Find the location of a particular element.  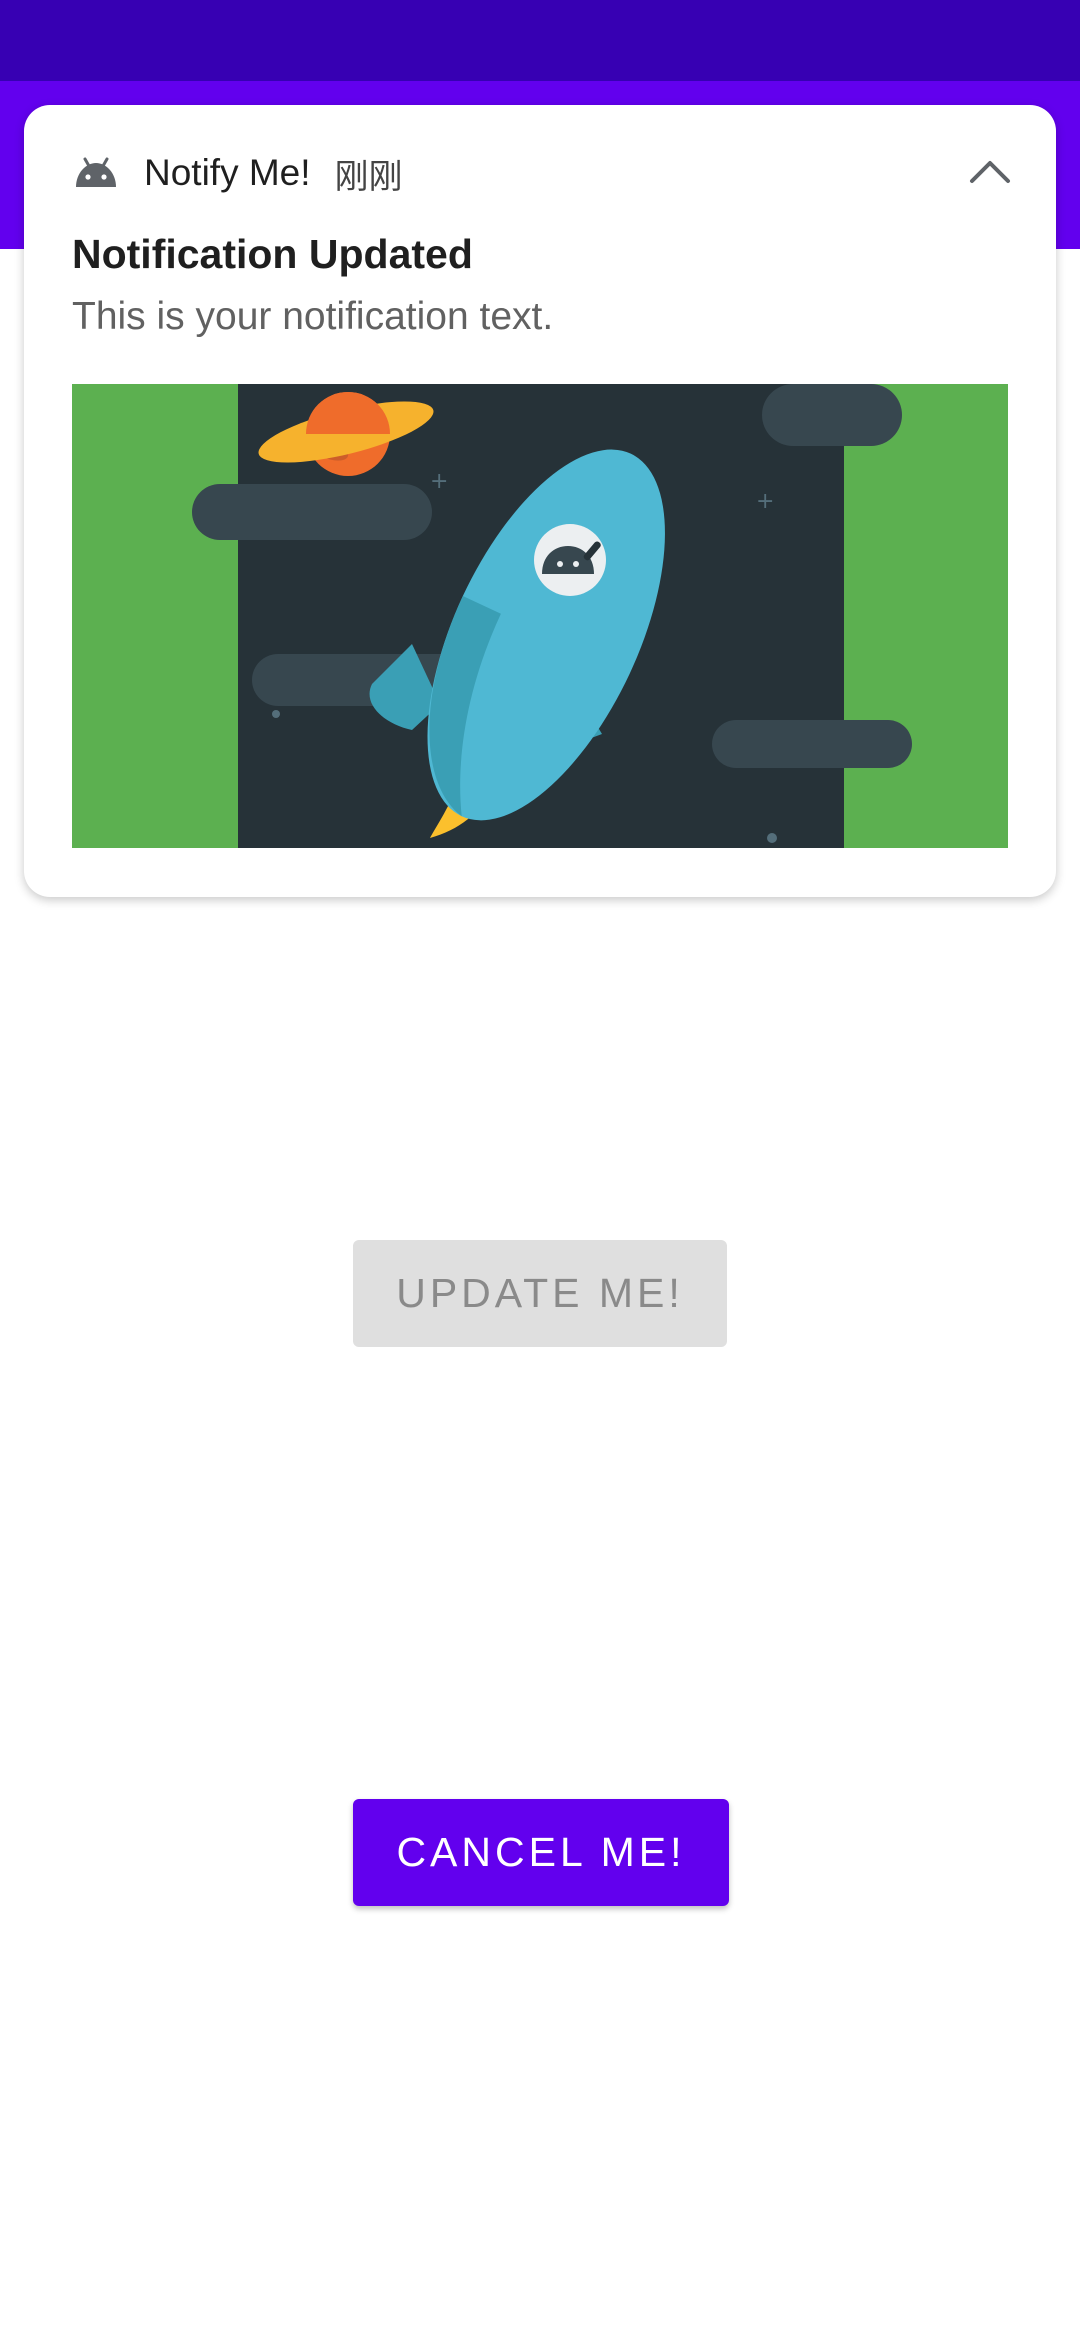

status-bar is located at coordinates (540, 40).